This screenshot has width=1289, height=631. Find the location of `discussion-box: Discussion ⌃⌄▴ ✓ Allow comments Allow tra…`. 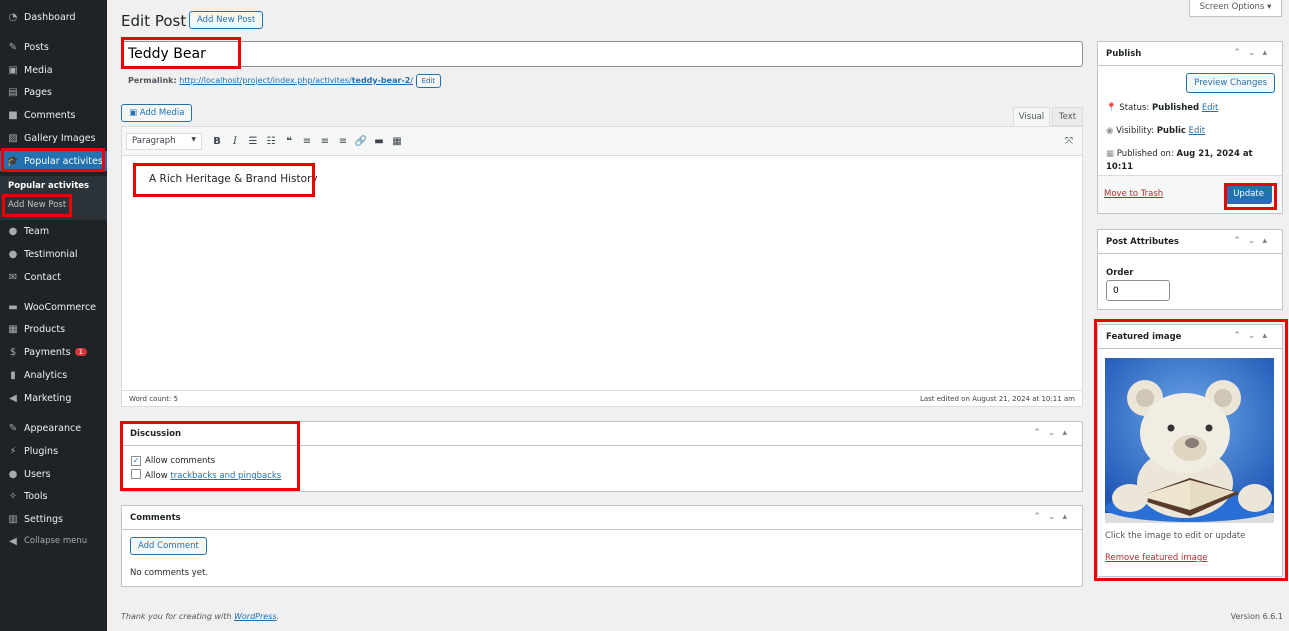

discussion-box: Discussion ⌃⌄▴ ✓ Allow comments Allow tra… is located at coordinates (602, 456).